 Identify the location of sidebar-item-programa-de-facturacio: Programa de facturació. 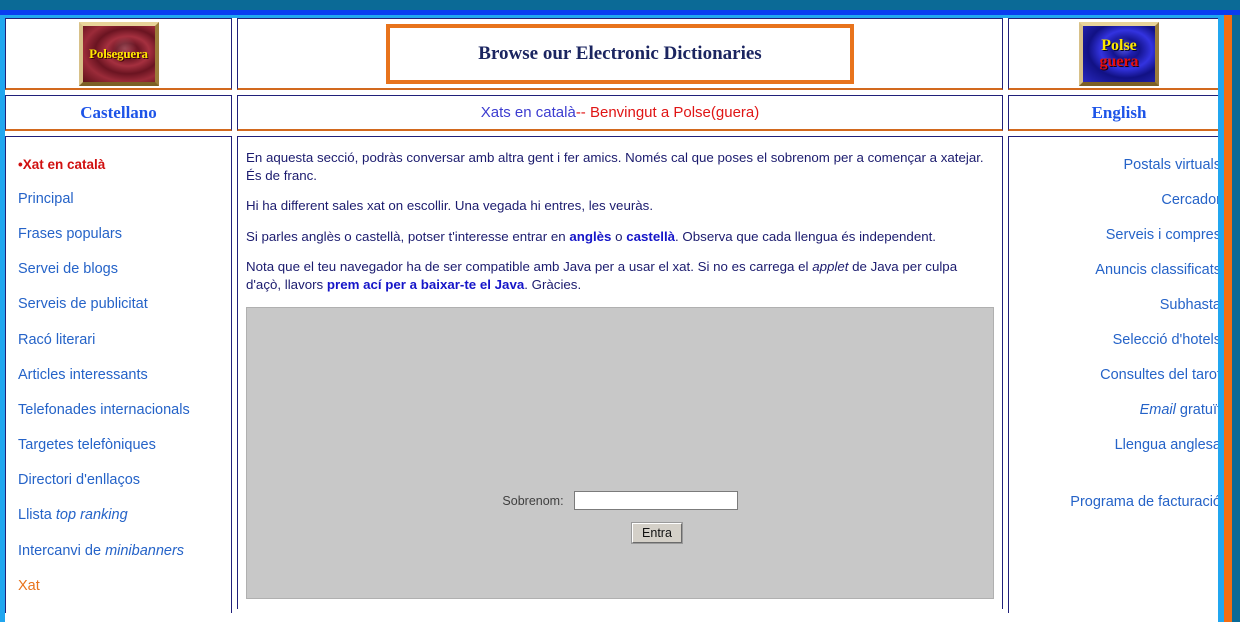
(1117, 501).